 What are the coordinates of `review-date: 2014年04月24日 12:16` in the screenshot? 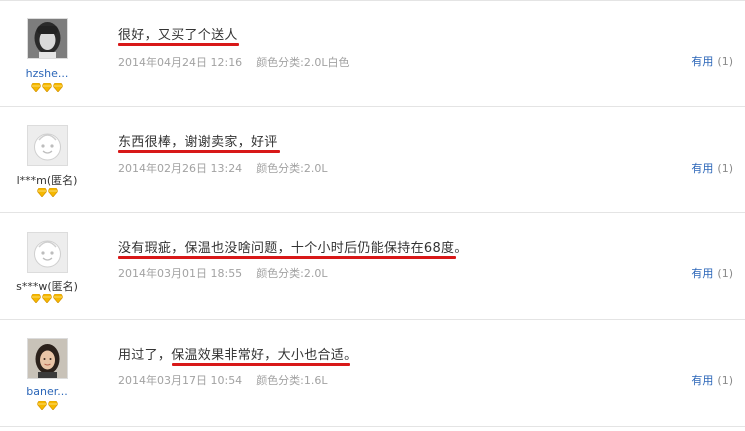 It's located at (180, 62).